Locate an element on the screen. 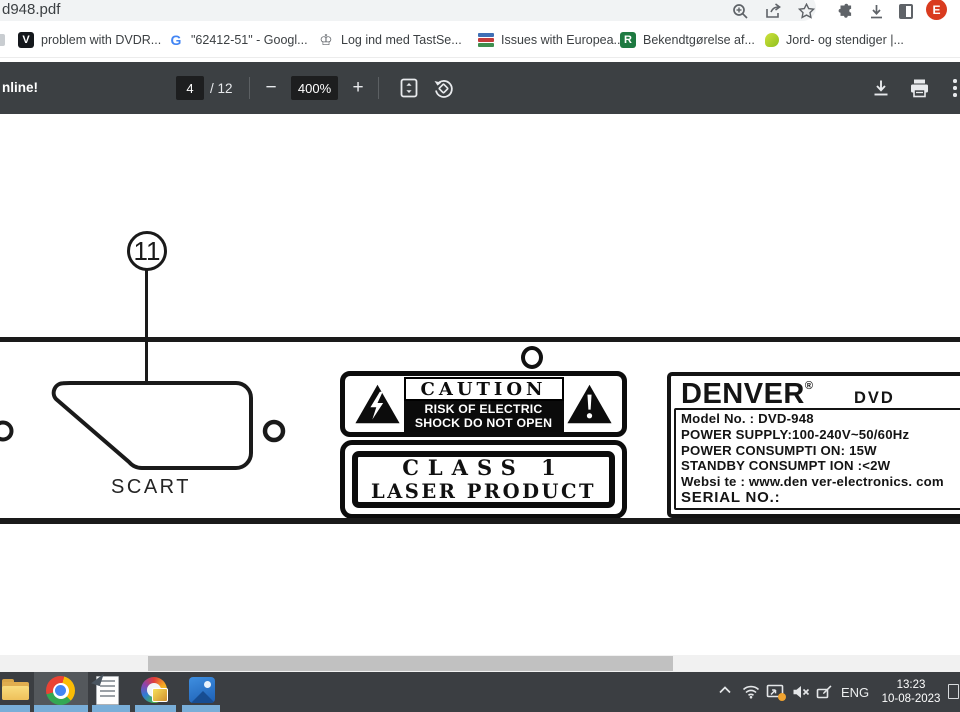  laser-label: CLASS 1 LASER PRODUCT is located at coordinates (483, 479).